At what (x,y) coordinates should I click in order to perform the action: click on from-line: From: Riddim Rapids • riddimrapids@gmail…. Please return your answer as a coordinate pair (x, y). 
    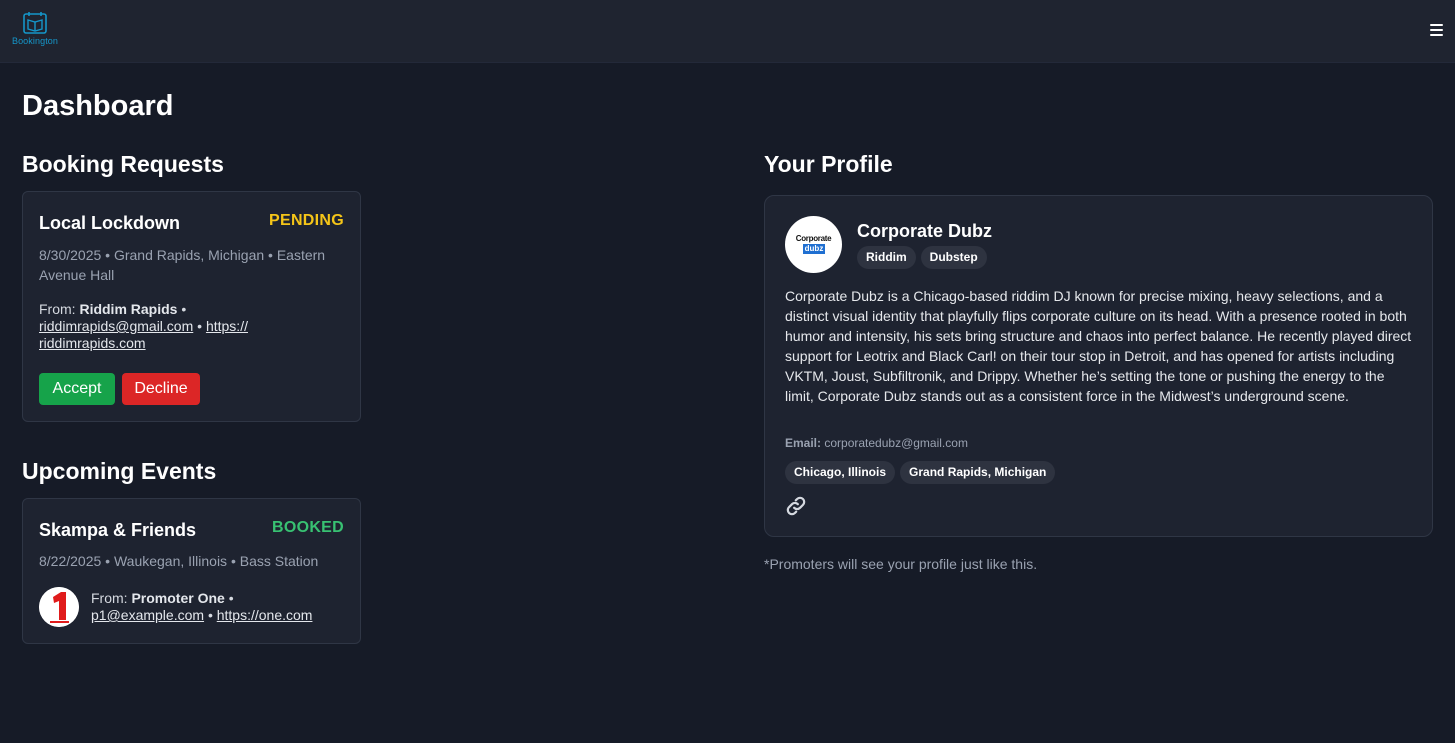
    Looking at the image, I should click on (189, 326).